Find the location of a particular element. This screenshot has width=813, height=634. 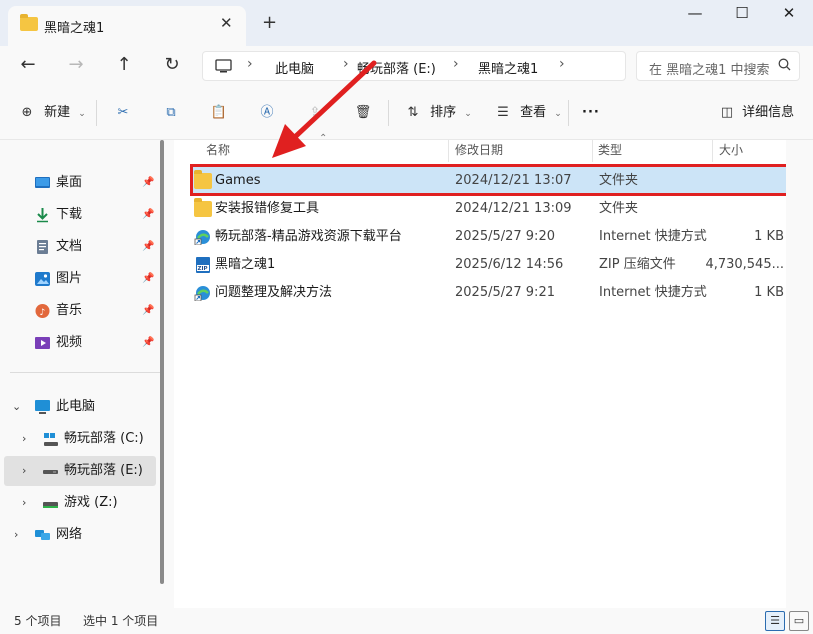

file-type: Internet 快捷方式 is located at coordinates (653, 292).